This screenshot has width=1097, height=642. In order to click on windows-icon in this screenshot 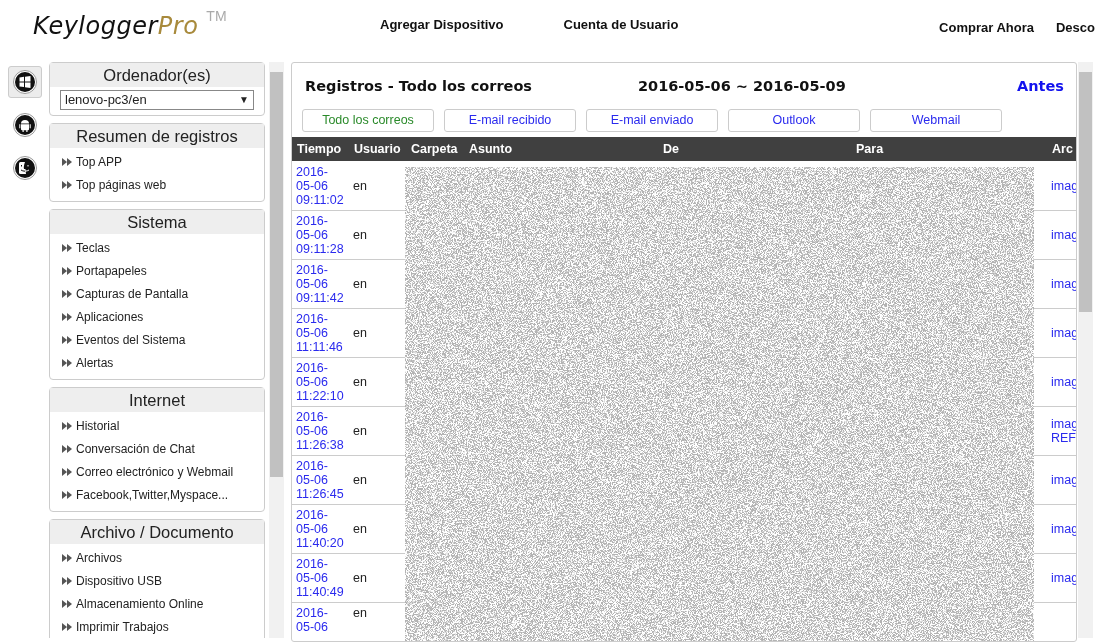, I will do `click(25, 82)`.